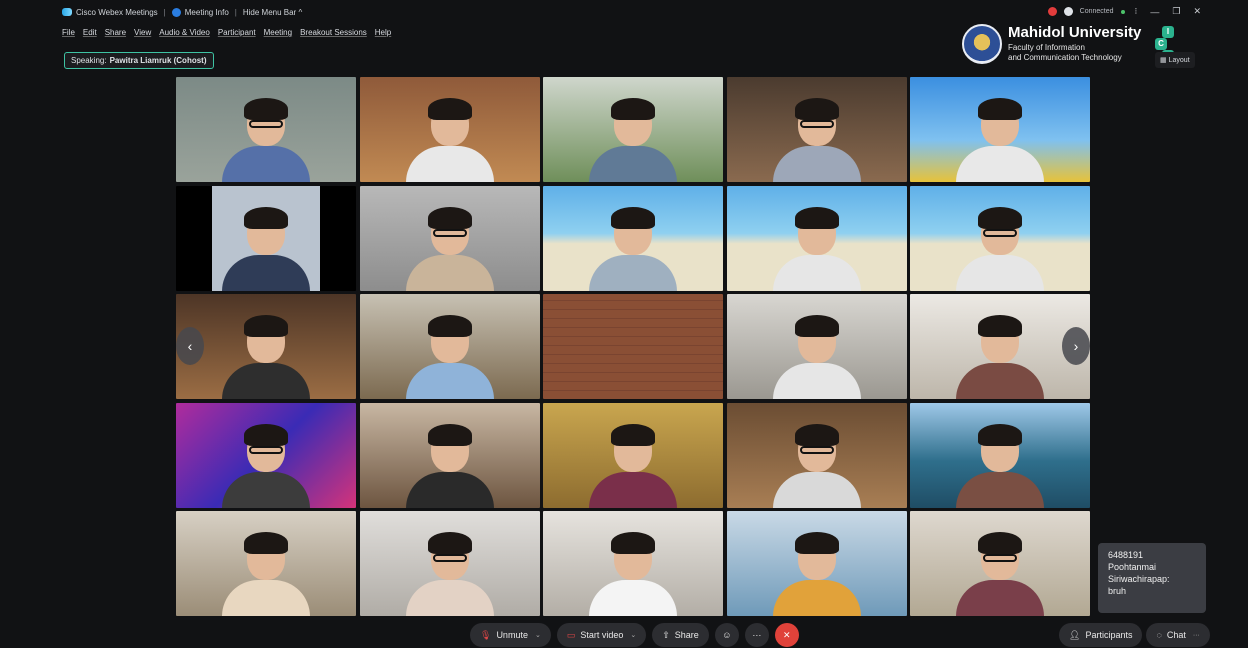  What do you see at coordinates (207, 12) in the screenshot?
I see `meeting-info-link: Meeting Info` at bounding box center [207, 12].